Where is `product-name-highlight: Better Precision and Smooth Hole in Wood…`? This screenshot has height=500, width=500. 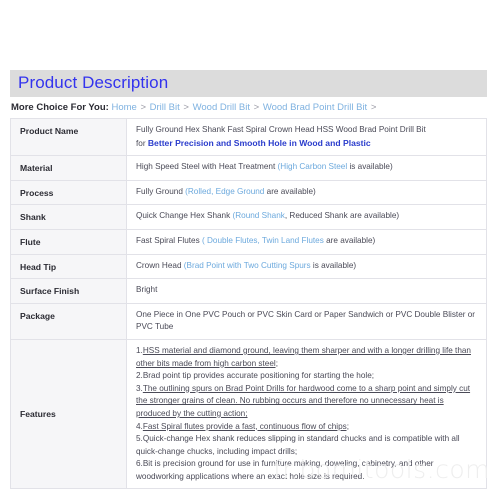 product-name-highlight: Better Precision and Smooth Hole in Wood… is located at coordinates (259, 142).